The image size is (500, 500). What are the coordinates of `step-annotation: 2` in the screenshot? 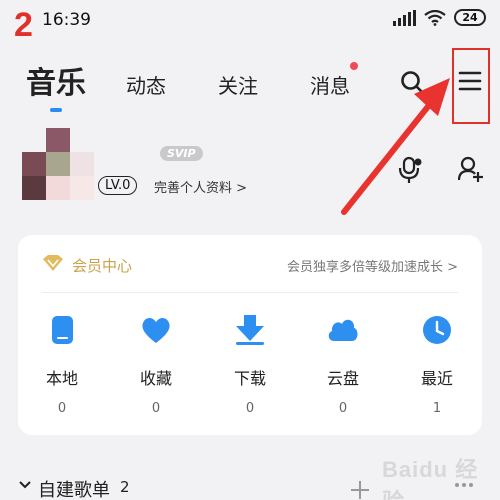 It's located at (23, 25).